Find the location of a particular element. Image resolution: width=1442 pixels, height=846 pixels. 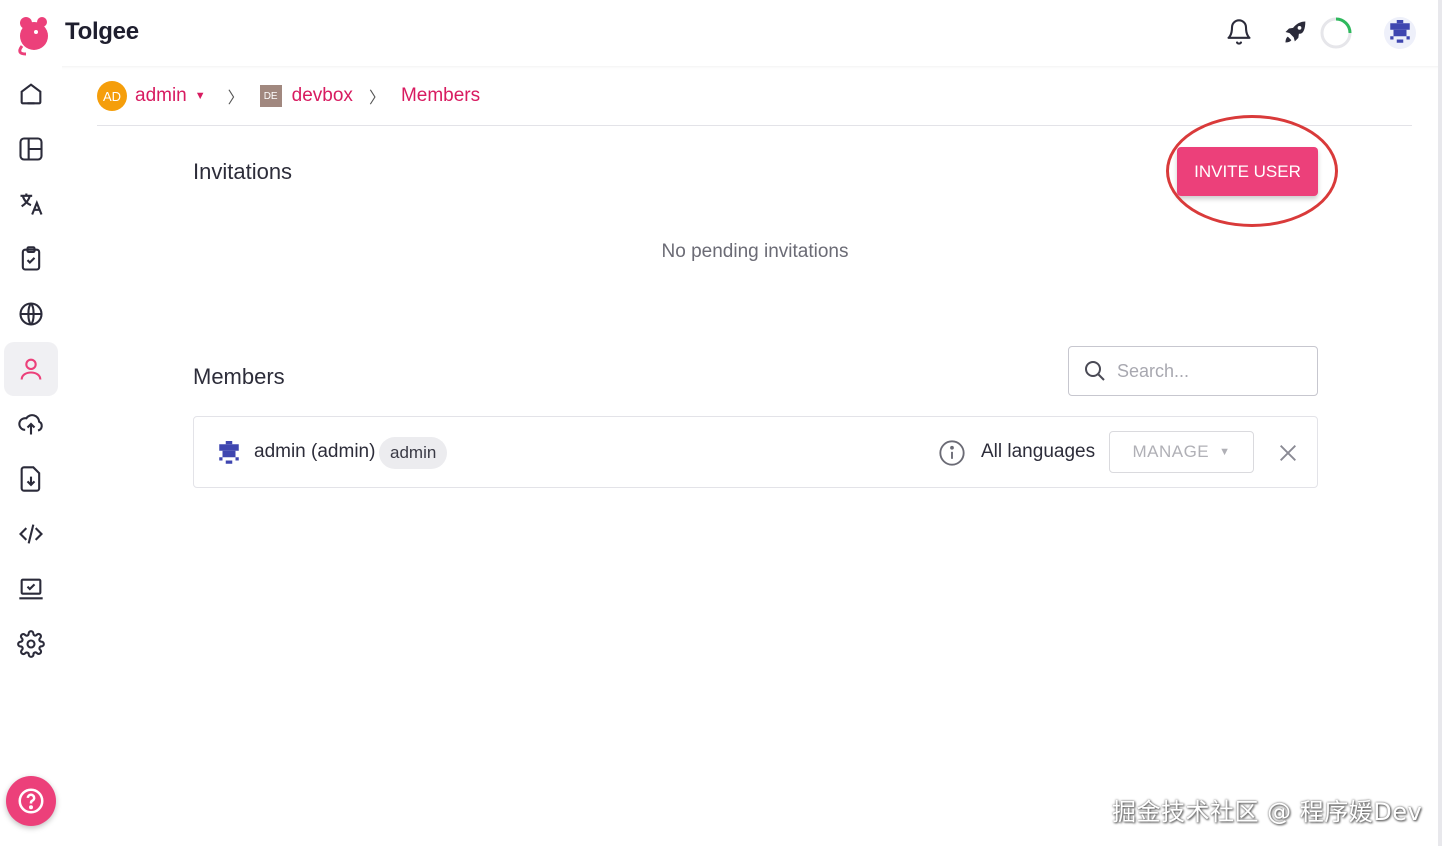

help-question-icon is located at coordinates (31, 801).